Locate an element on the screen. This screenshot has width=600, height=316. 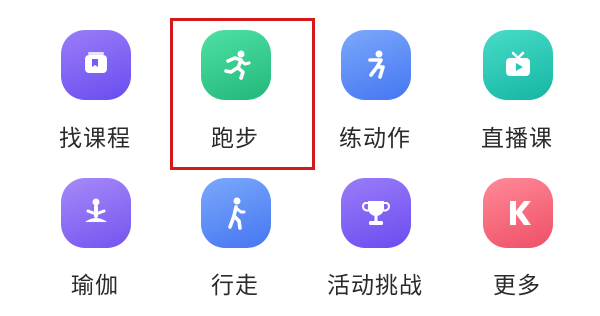
trophy-icon is located at coordinates (376, 213).